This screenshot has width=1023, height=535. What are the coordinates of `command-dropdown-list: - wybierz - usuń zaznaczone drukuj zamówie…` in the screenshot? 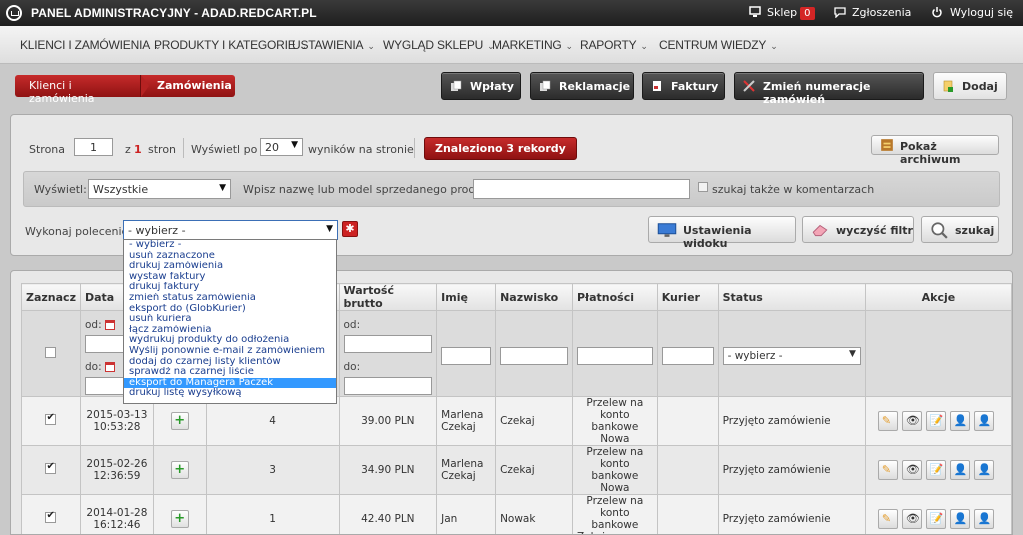 It's located at (230, 321).